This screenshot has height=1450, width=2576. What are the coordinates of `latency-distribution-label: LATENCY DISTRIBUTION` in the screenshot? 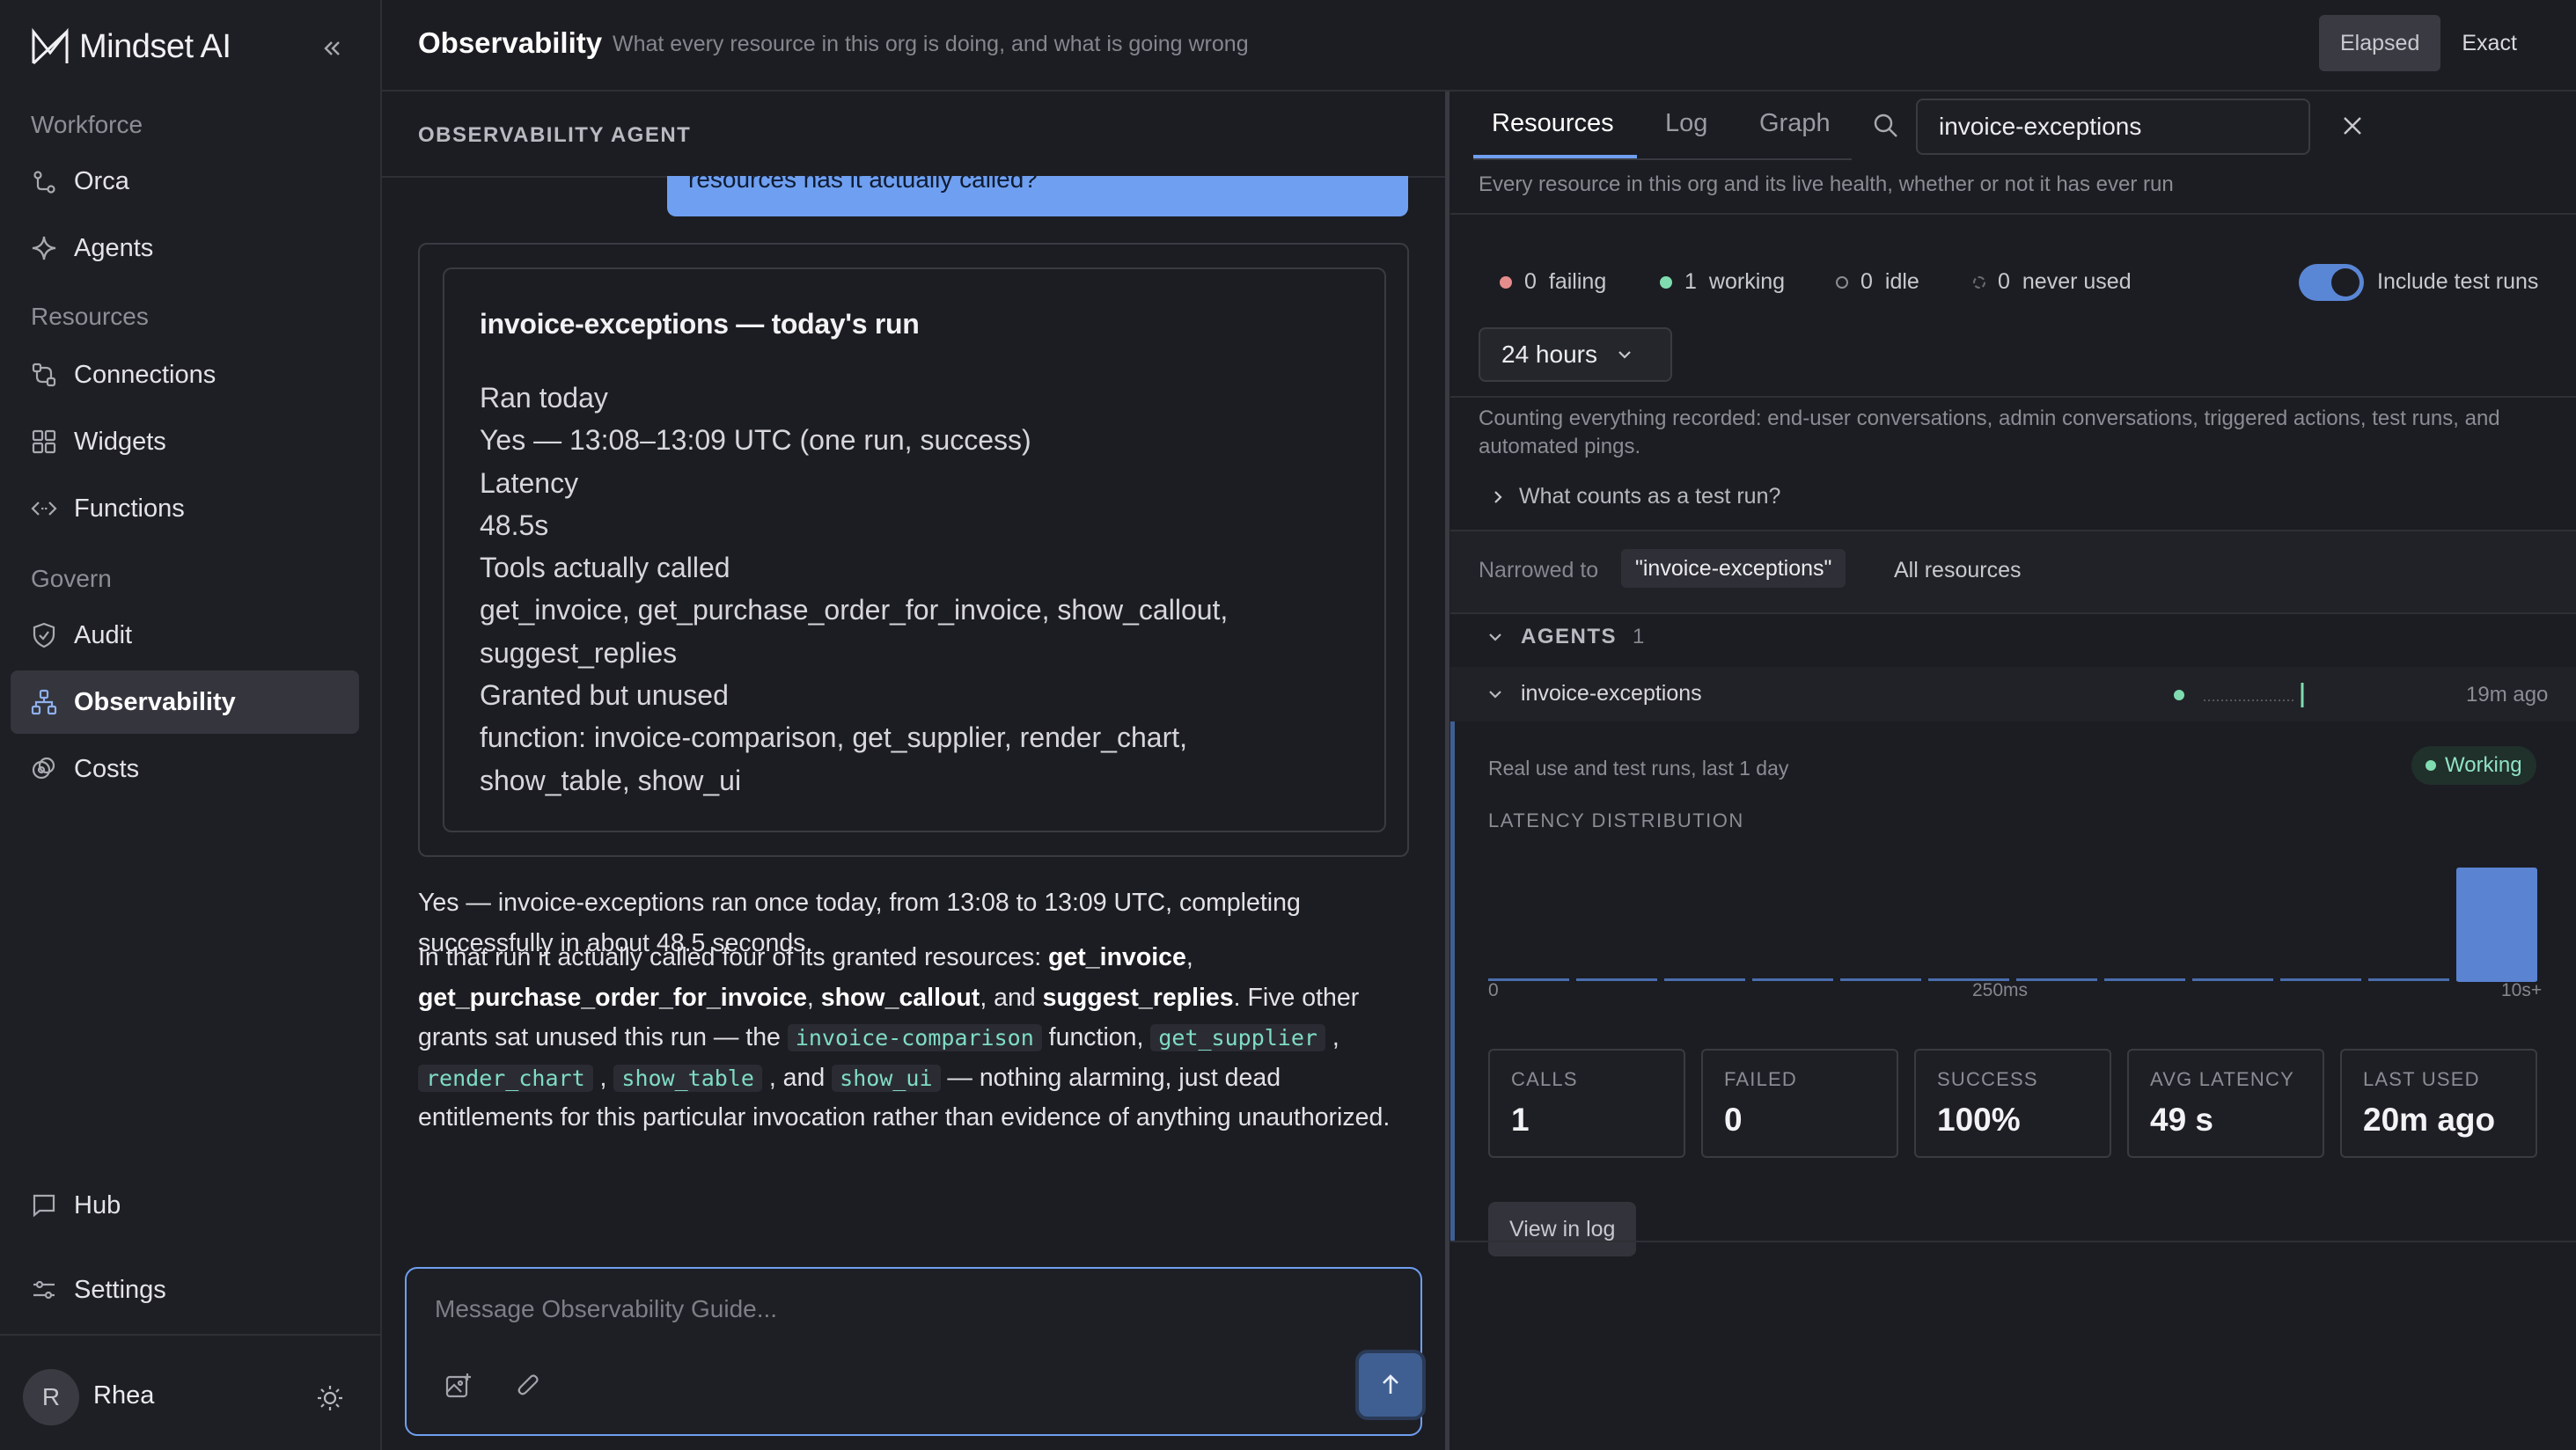 It's located at (1616, 820).